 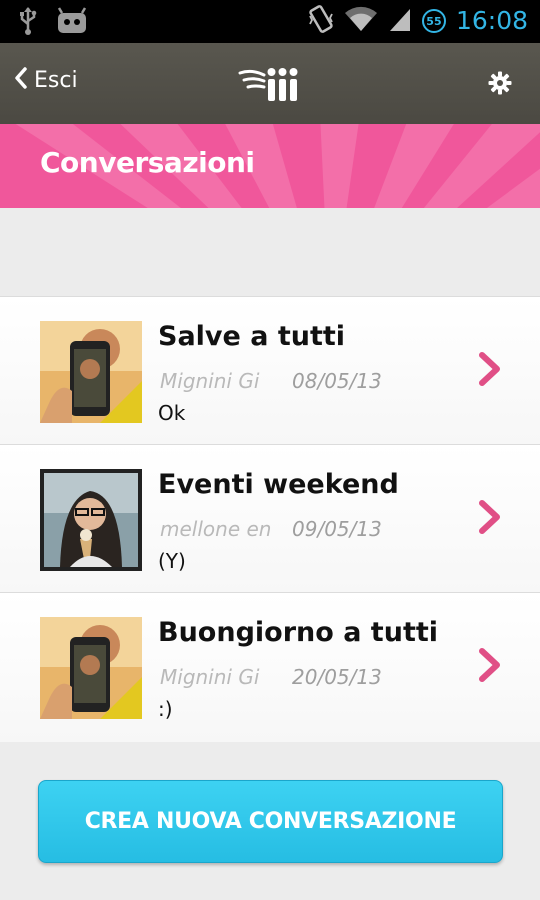 I want to click on page-header: Conversazioni, so click(x=270, y=166).